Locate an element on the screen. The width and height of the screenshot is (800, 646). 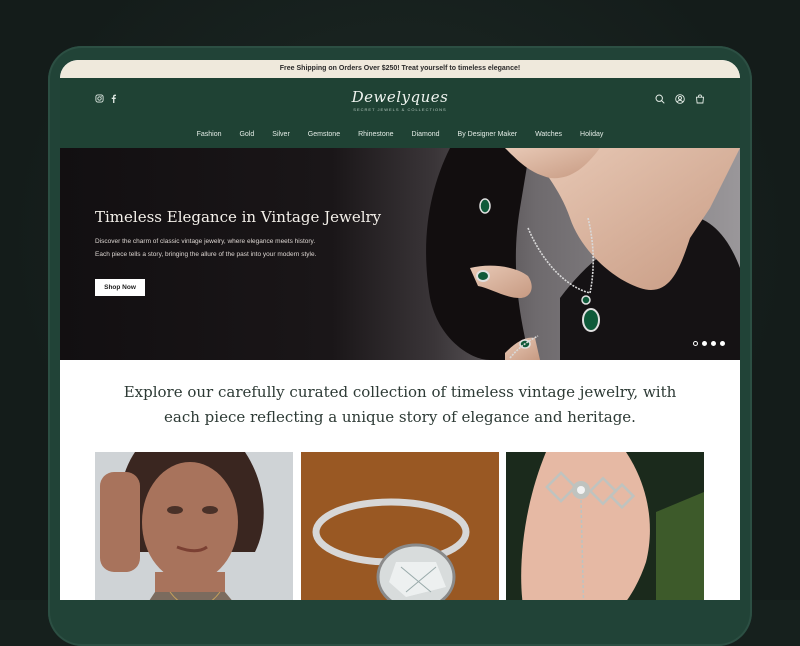
brand-name: Dewelyques is located at coordinates (400, 97).